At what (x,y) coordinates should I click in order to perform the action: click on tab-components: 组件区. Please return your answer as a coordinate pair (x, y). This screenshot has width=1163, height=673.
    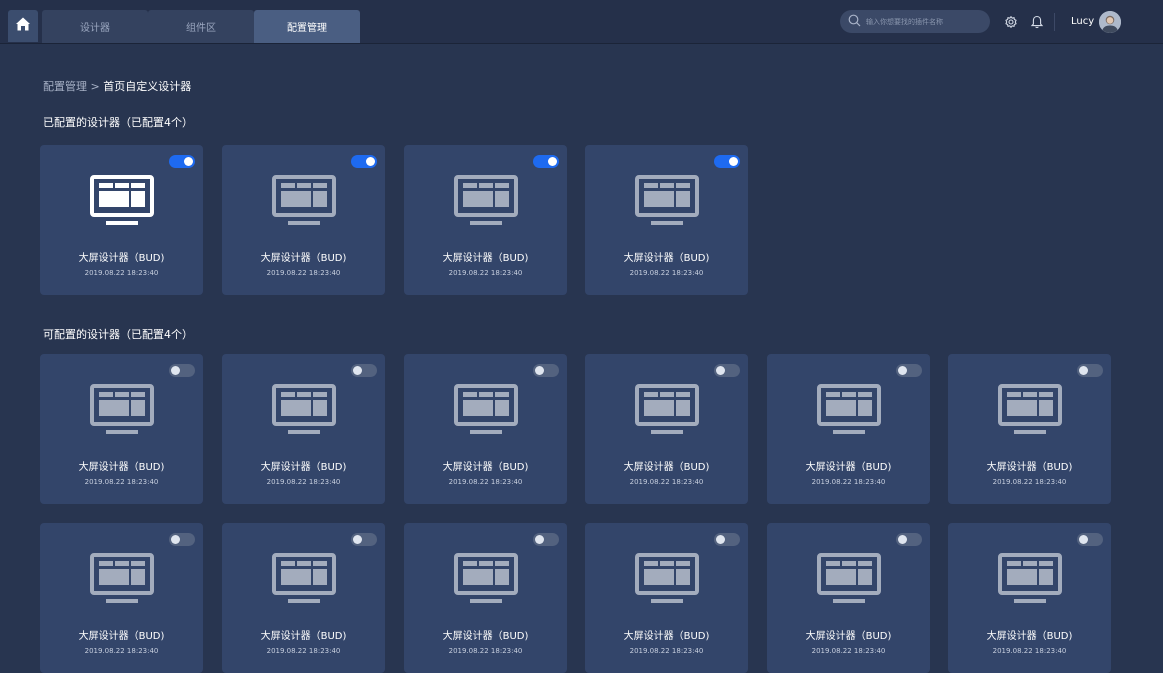
    Looking at the image, I should click on (201, 26).